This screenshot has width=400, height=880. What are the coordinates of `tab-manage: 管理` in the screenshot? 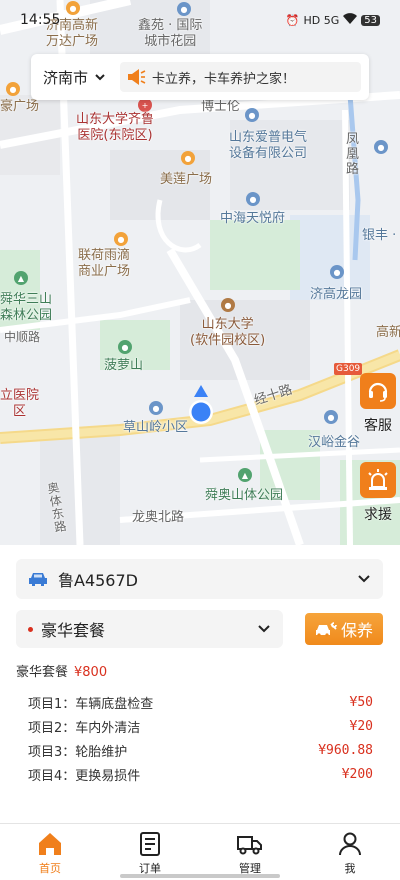 It's located at (250, 852).